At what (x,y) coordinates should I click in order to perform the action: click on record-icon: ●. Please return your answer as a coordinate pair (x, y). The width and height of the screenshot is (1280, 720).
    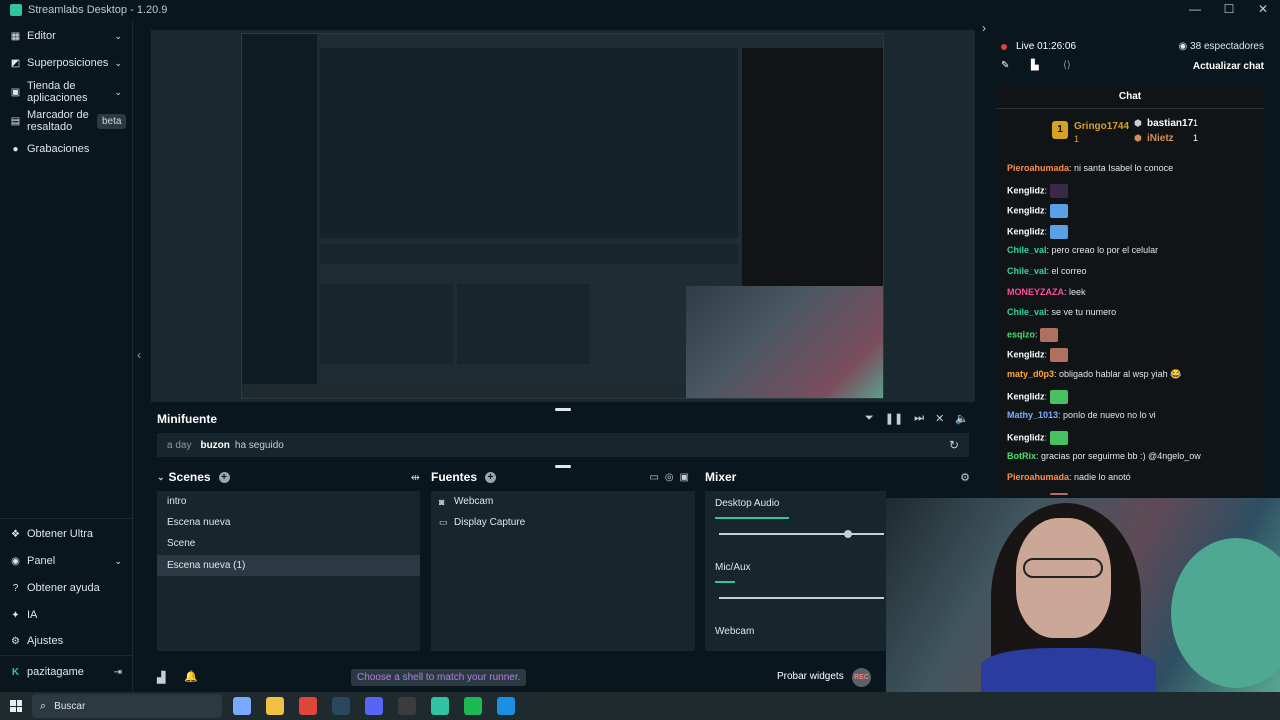
    Looking at the image, I should click on (15, 149).